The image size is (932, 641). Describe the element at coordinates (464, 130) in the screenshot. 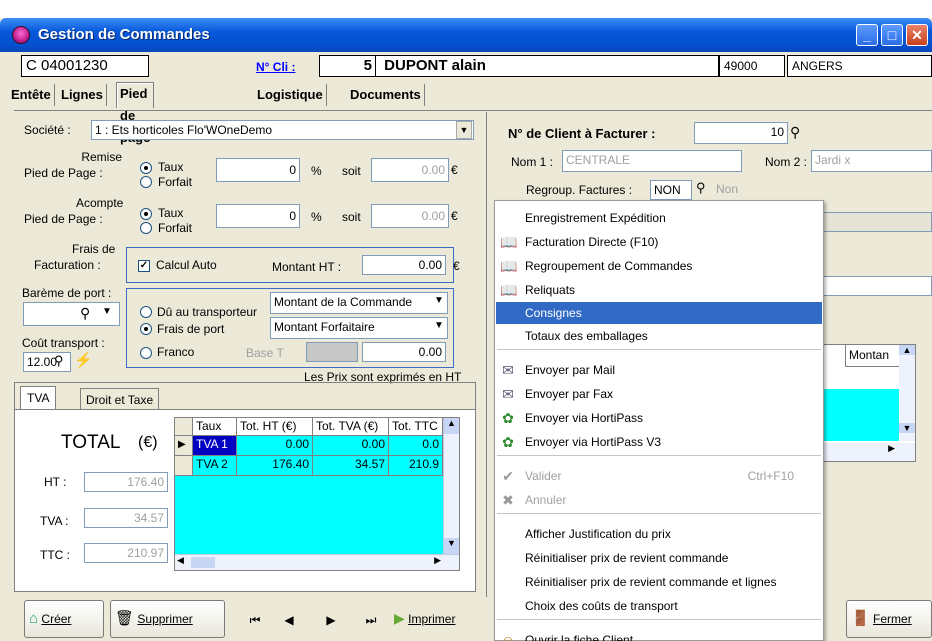

I see `societe-dropdown-arrow: ▼` at that location.